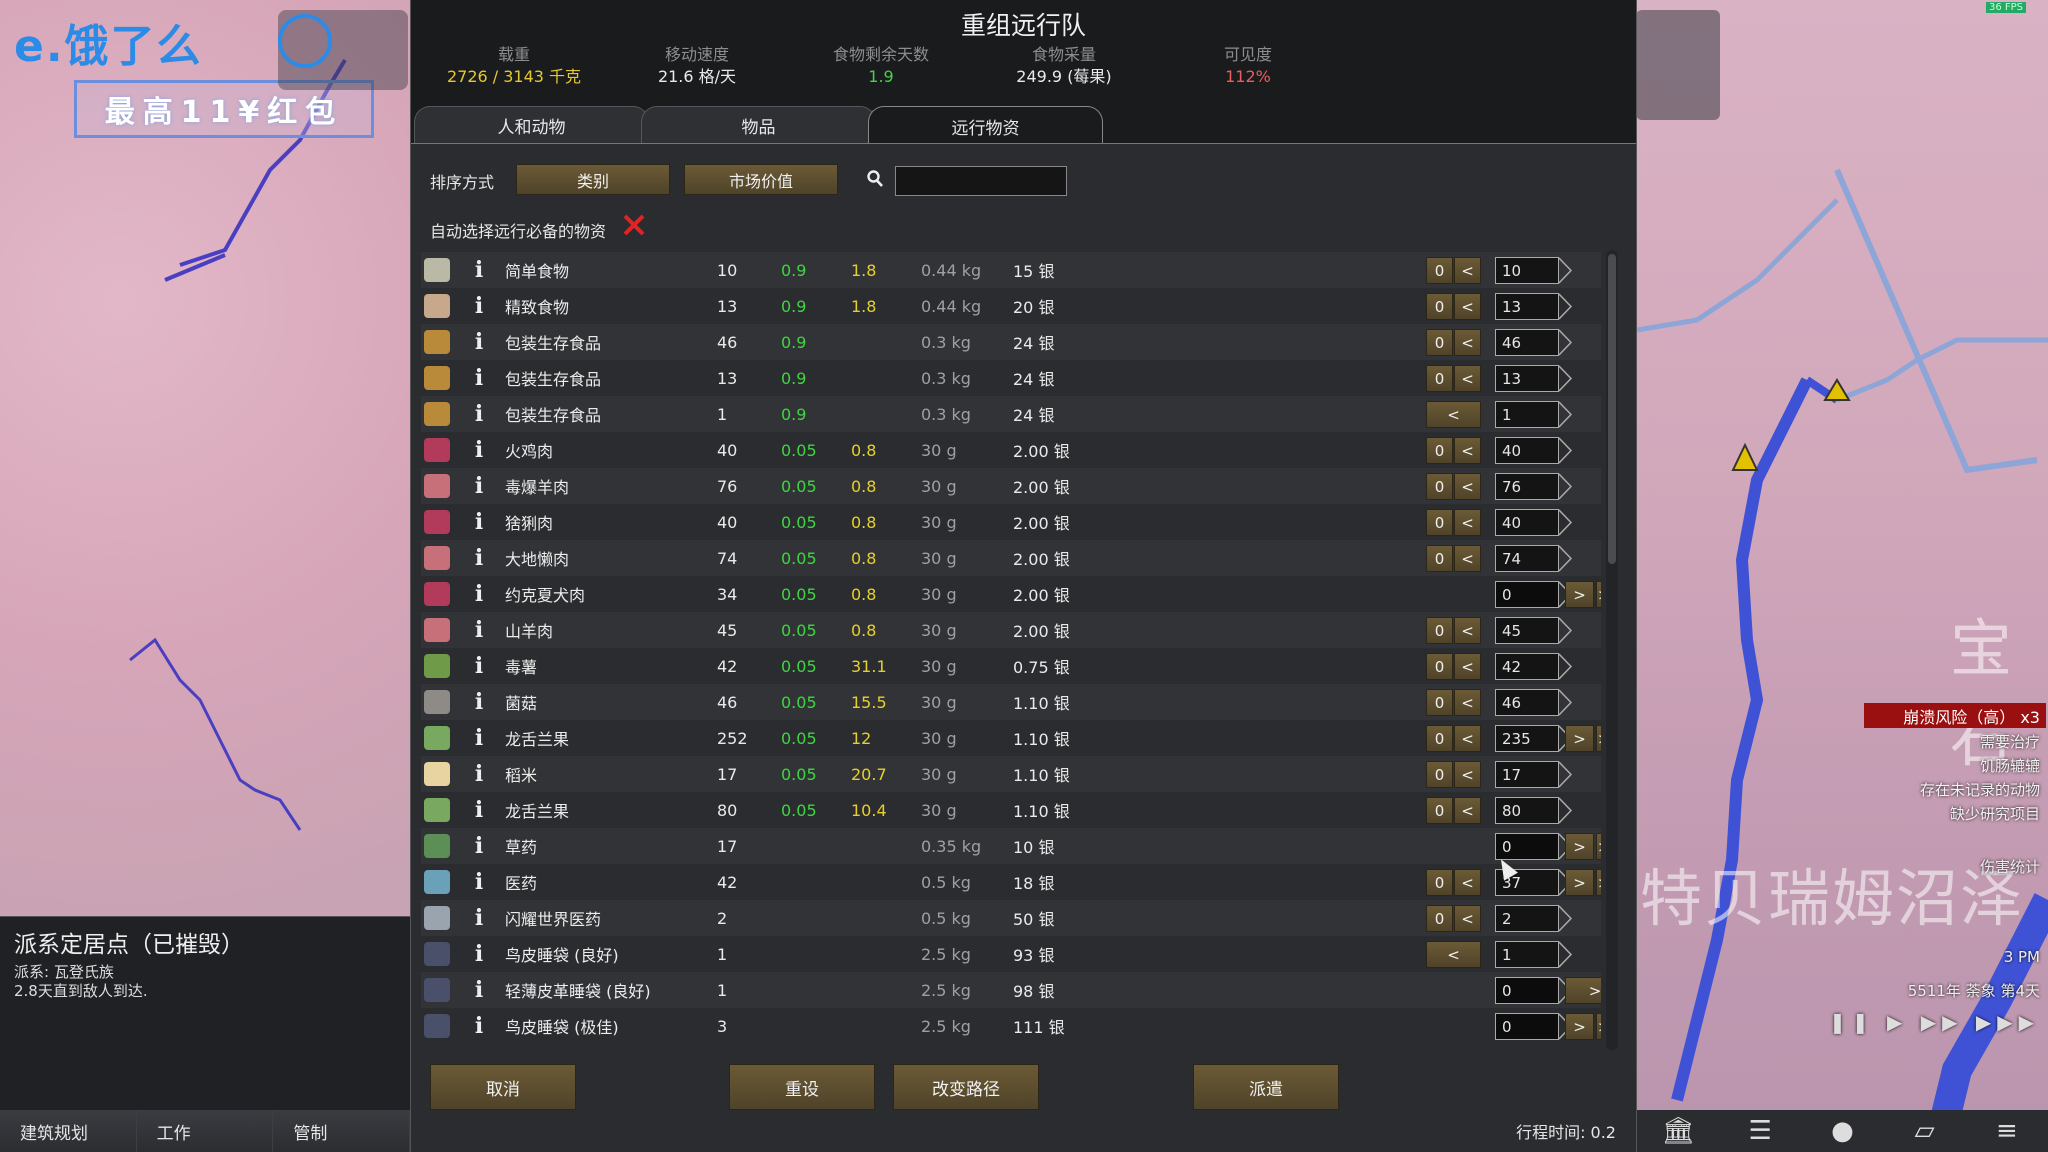  I want to click on quantity-field: 2, so click(1527, 918).